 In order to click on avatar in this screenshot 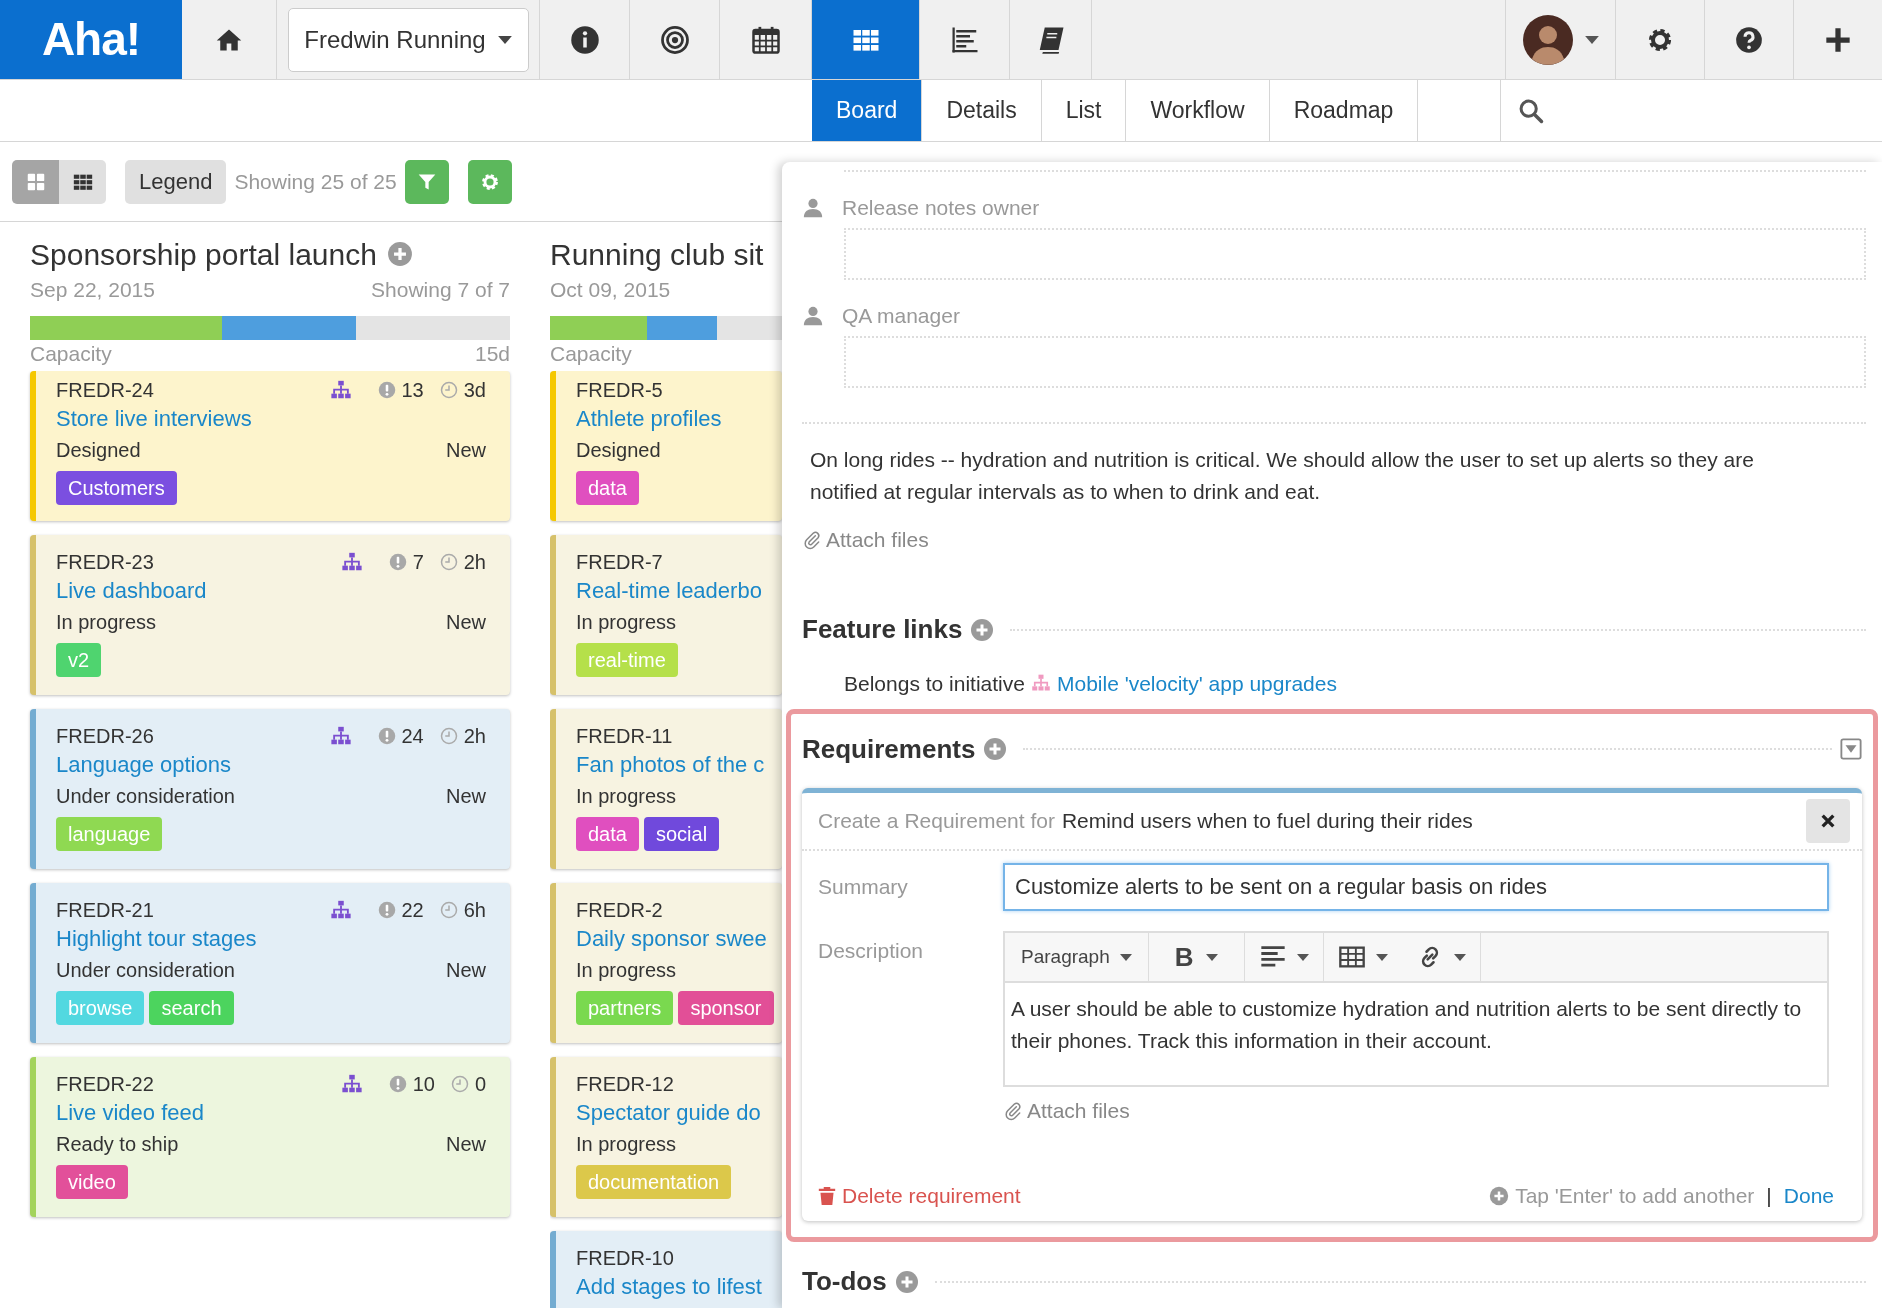, I will do `click(1547, 39)`.